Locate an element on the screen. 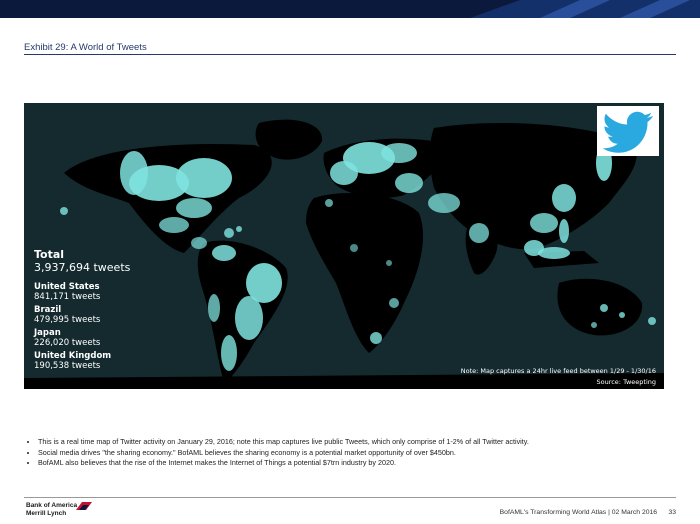 This screenshot has height=524, width=700. logo-line-2: Merrill Lynch is located at coordinates (46, 513).